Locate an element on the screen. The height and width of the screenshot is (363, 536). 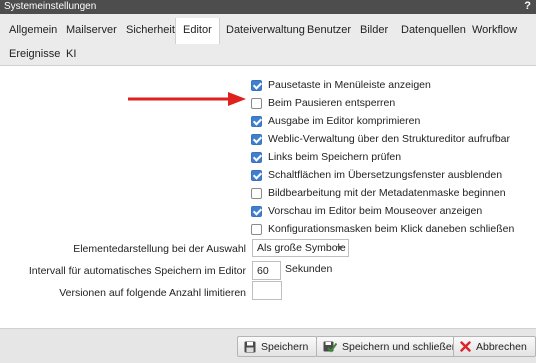
option-label: Ausgabe im Editor komprimieren is located at coordinates (344, 121).